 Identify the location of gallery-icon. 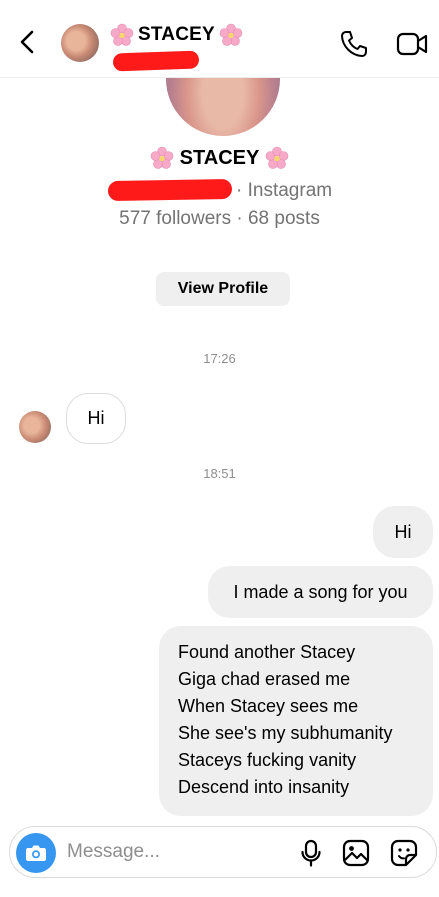
(356, 853).